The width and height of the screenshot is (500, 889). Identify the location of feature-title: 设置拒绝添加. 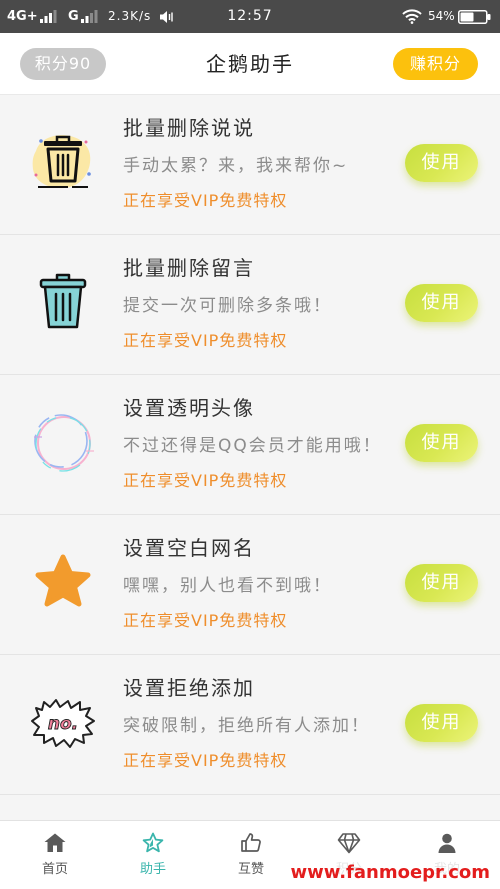
(189, 688).